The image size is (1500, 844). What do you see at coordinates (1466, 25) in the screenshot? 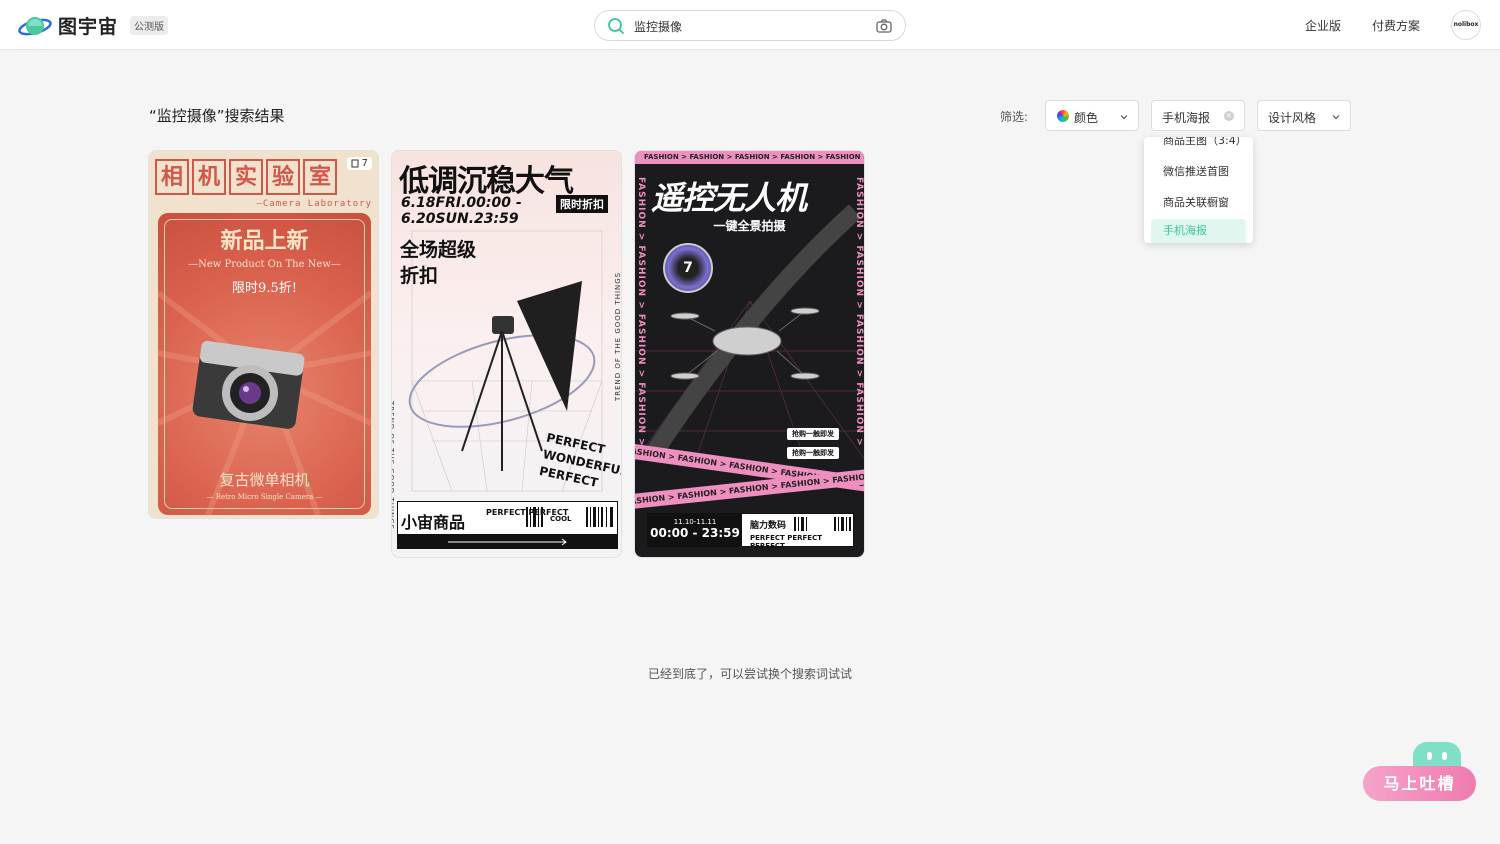
I see `avatar: nolibox` at bounding box center [1466, 25].